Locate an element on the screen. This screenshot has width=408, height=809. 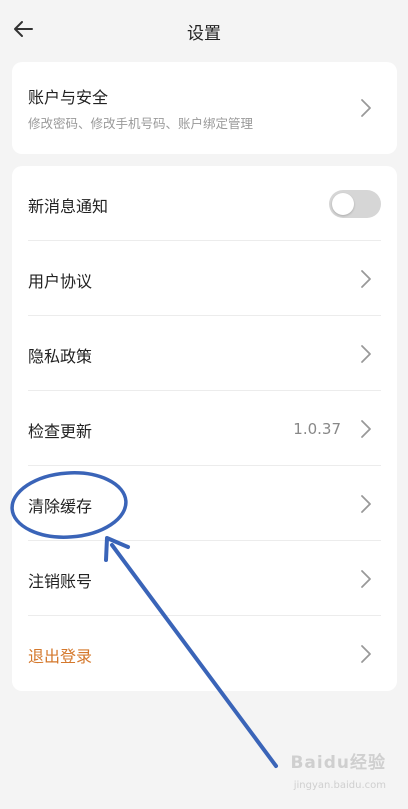
cancel-account-row: 注销账号 is located at coordinates (204, 578).